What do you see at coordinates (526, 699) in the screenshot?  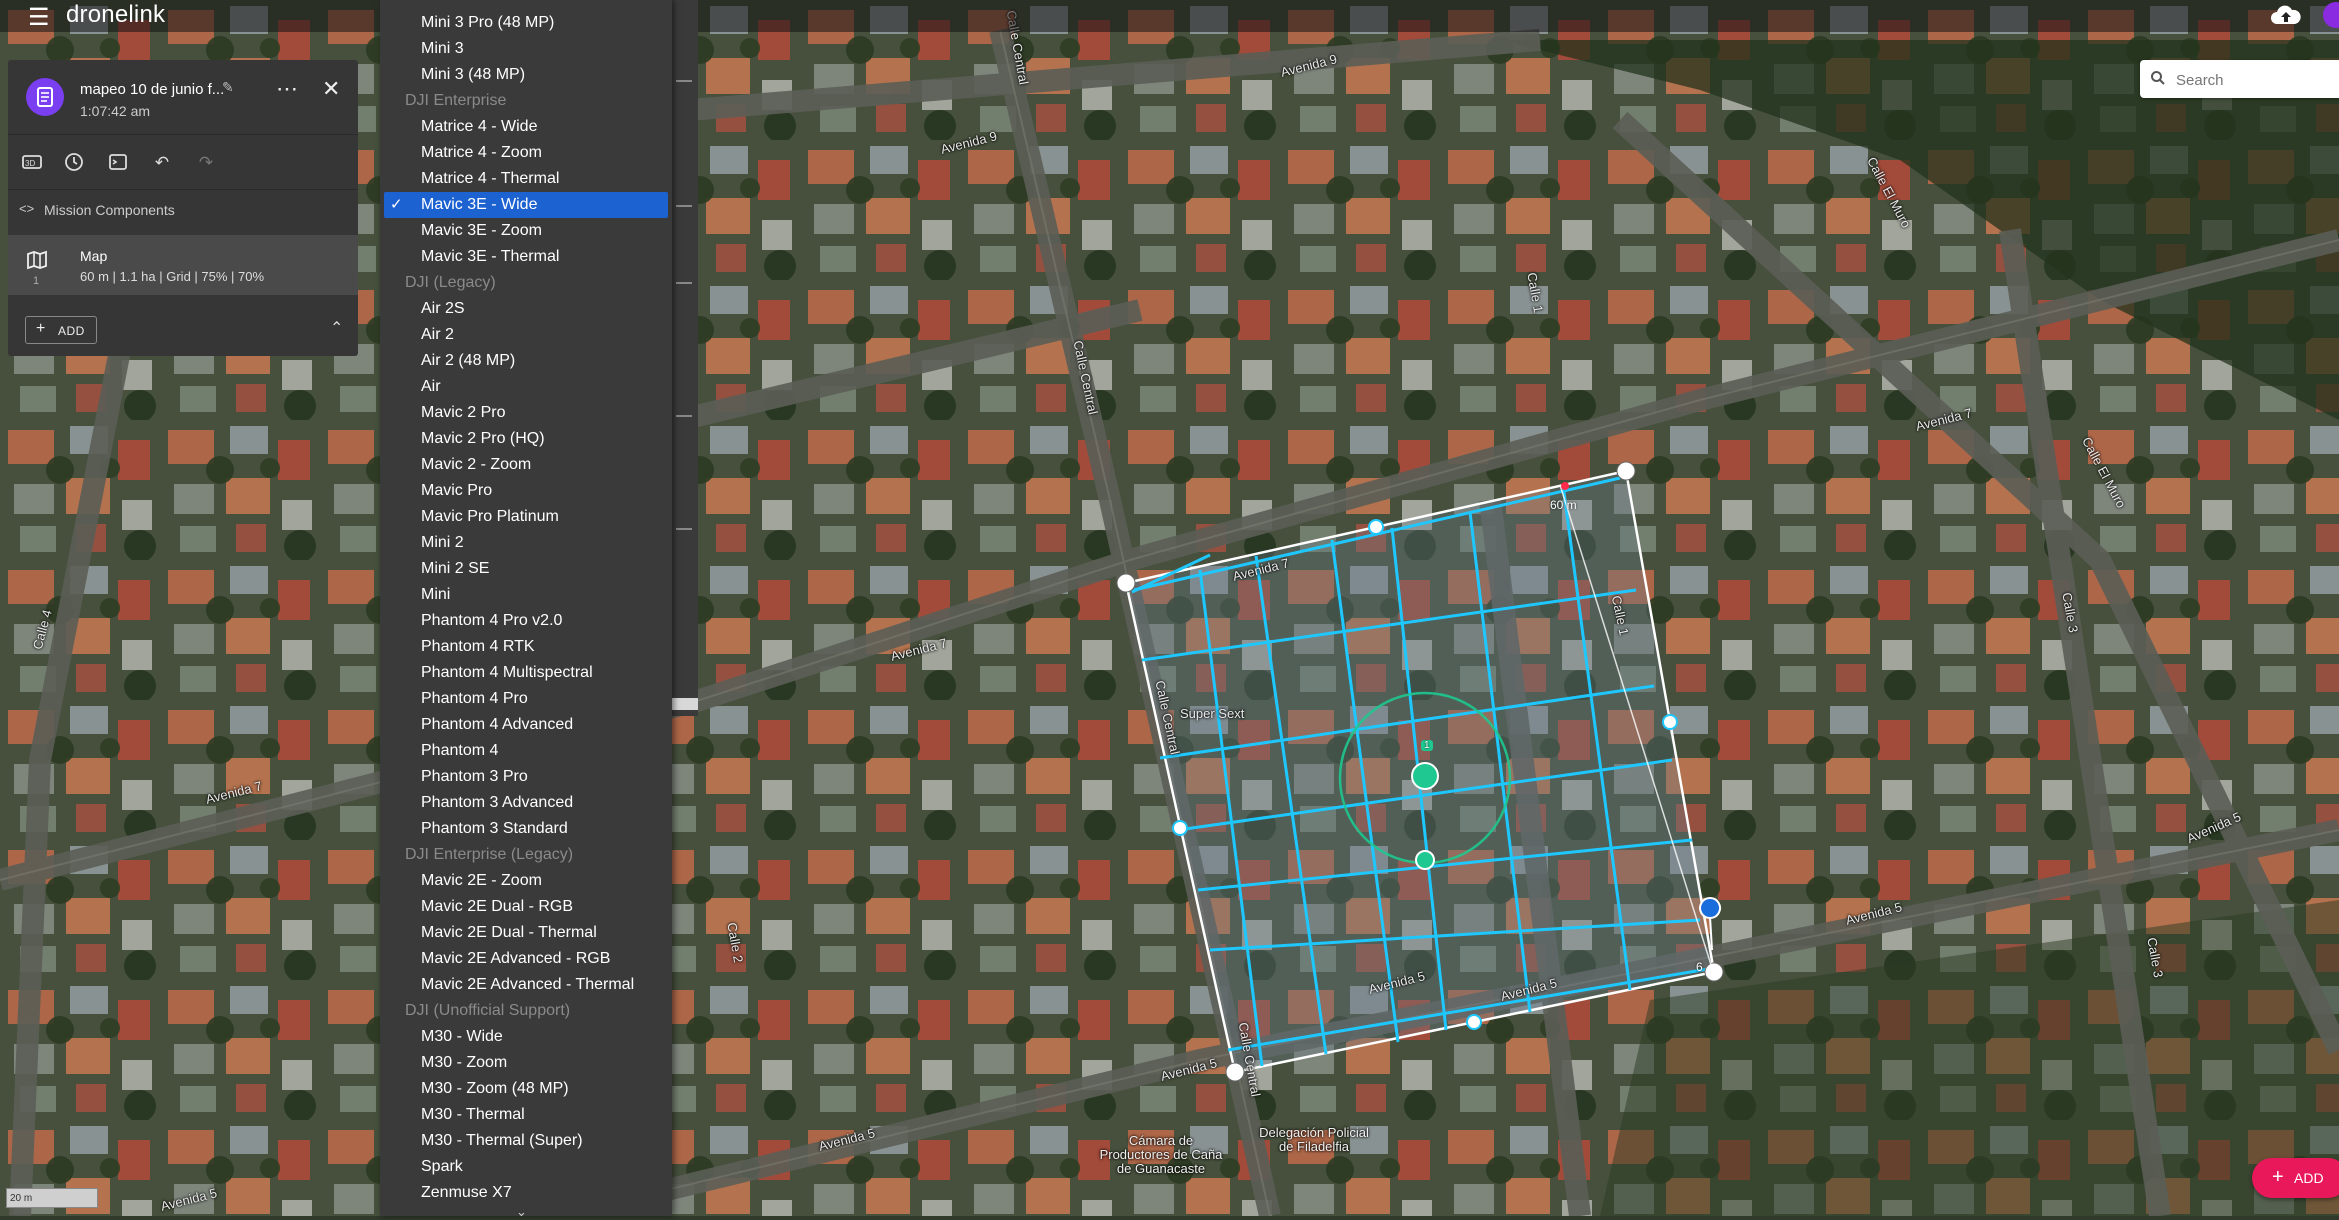 I see `dropdown-option: Phantom 4 Pro` at bounding box center [526, 699].